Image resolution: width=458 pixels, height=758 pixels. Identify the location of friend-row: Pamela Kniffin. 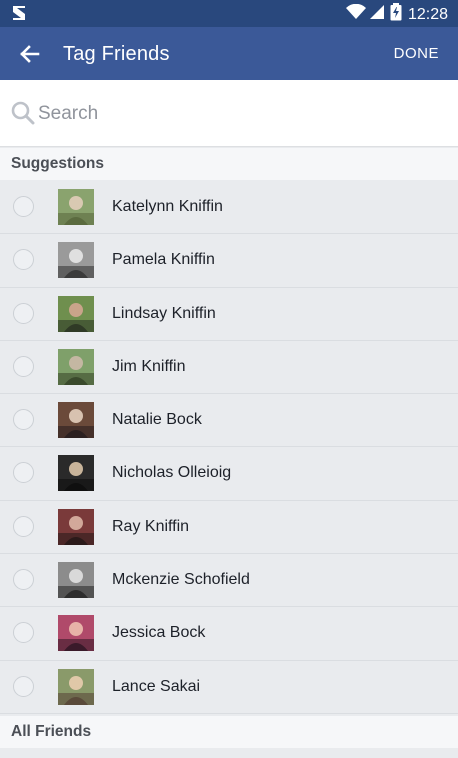
(229, 261).